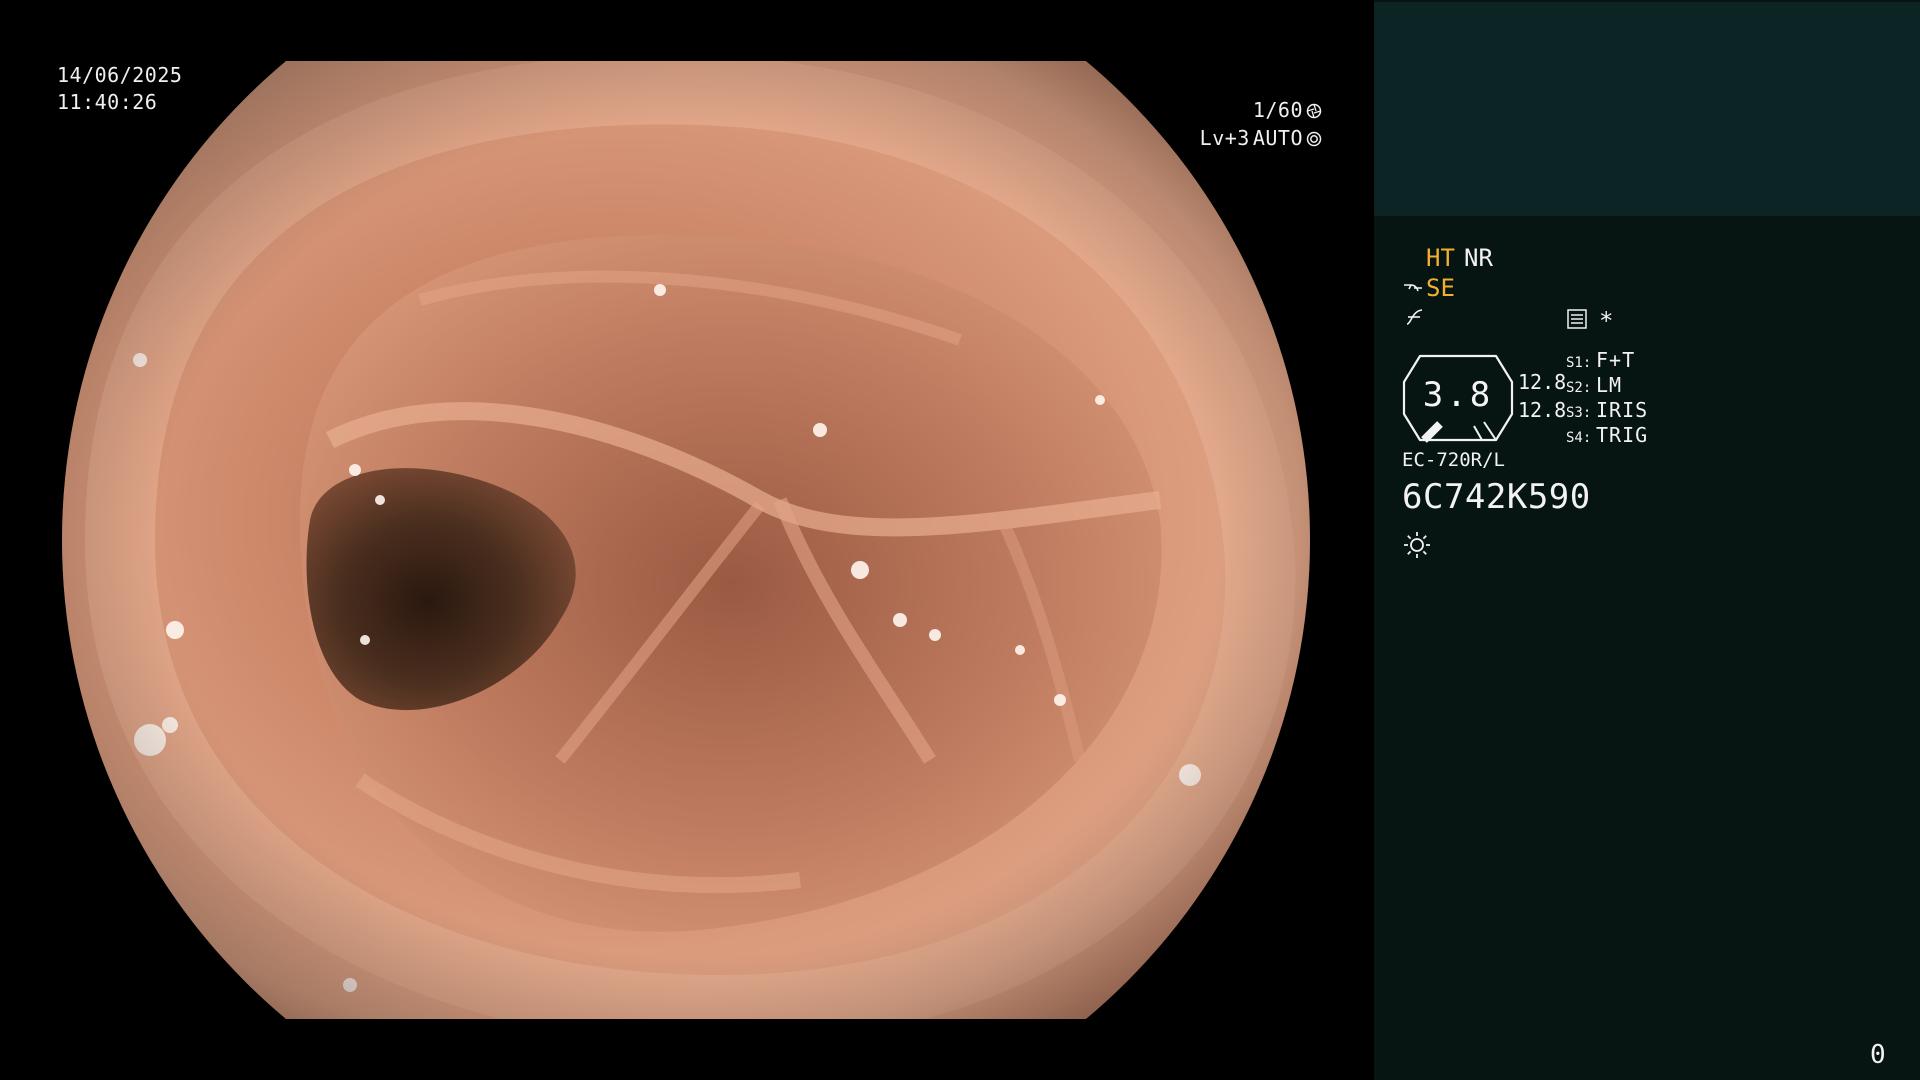 This screenshot has width=1920, height=1080. I want to click on shutter-speed-label: 1/60, so click(1277, 110).